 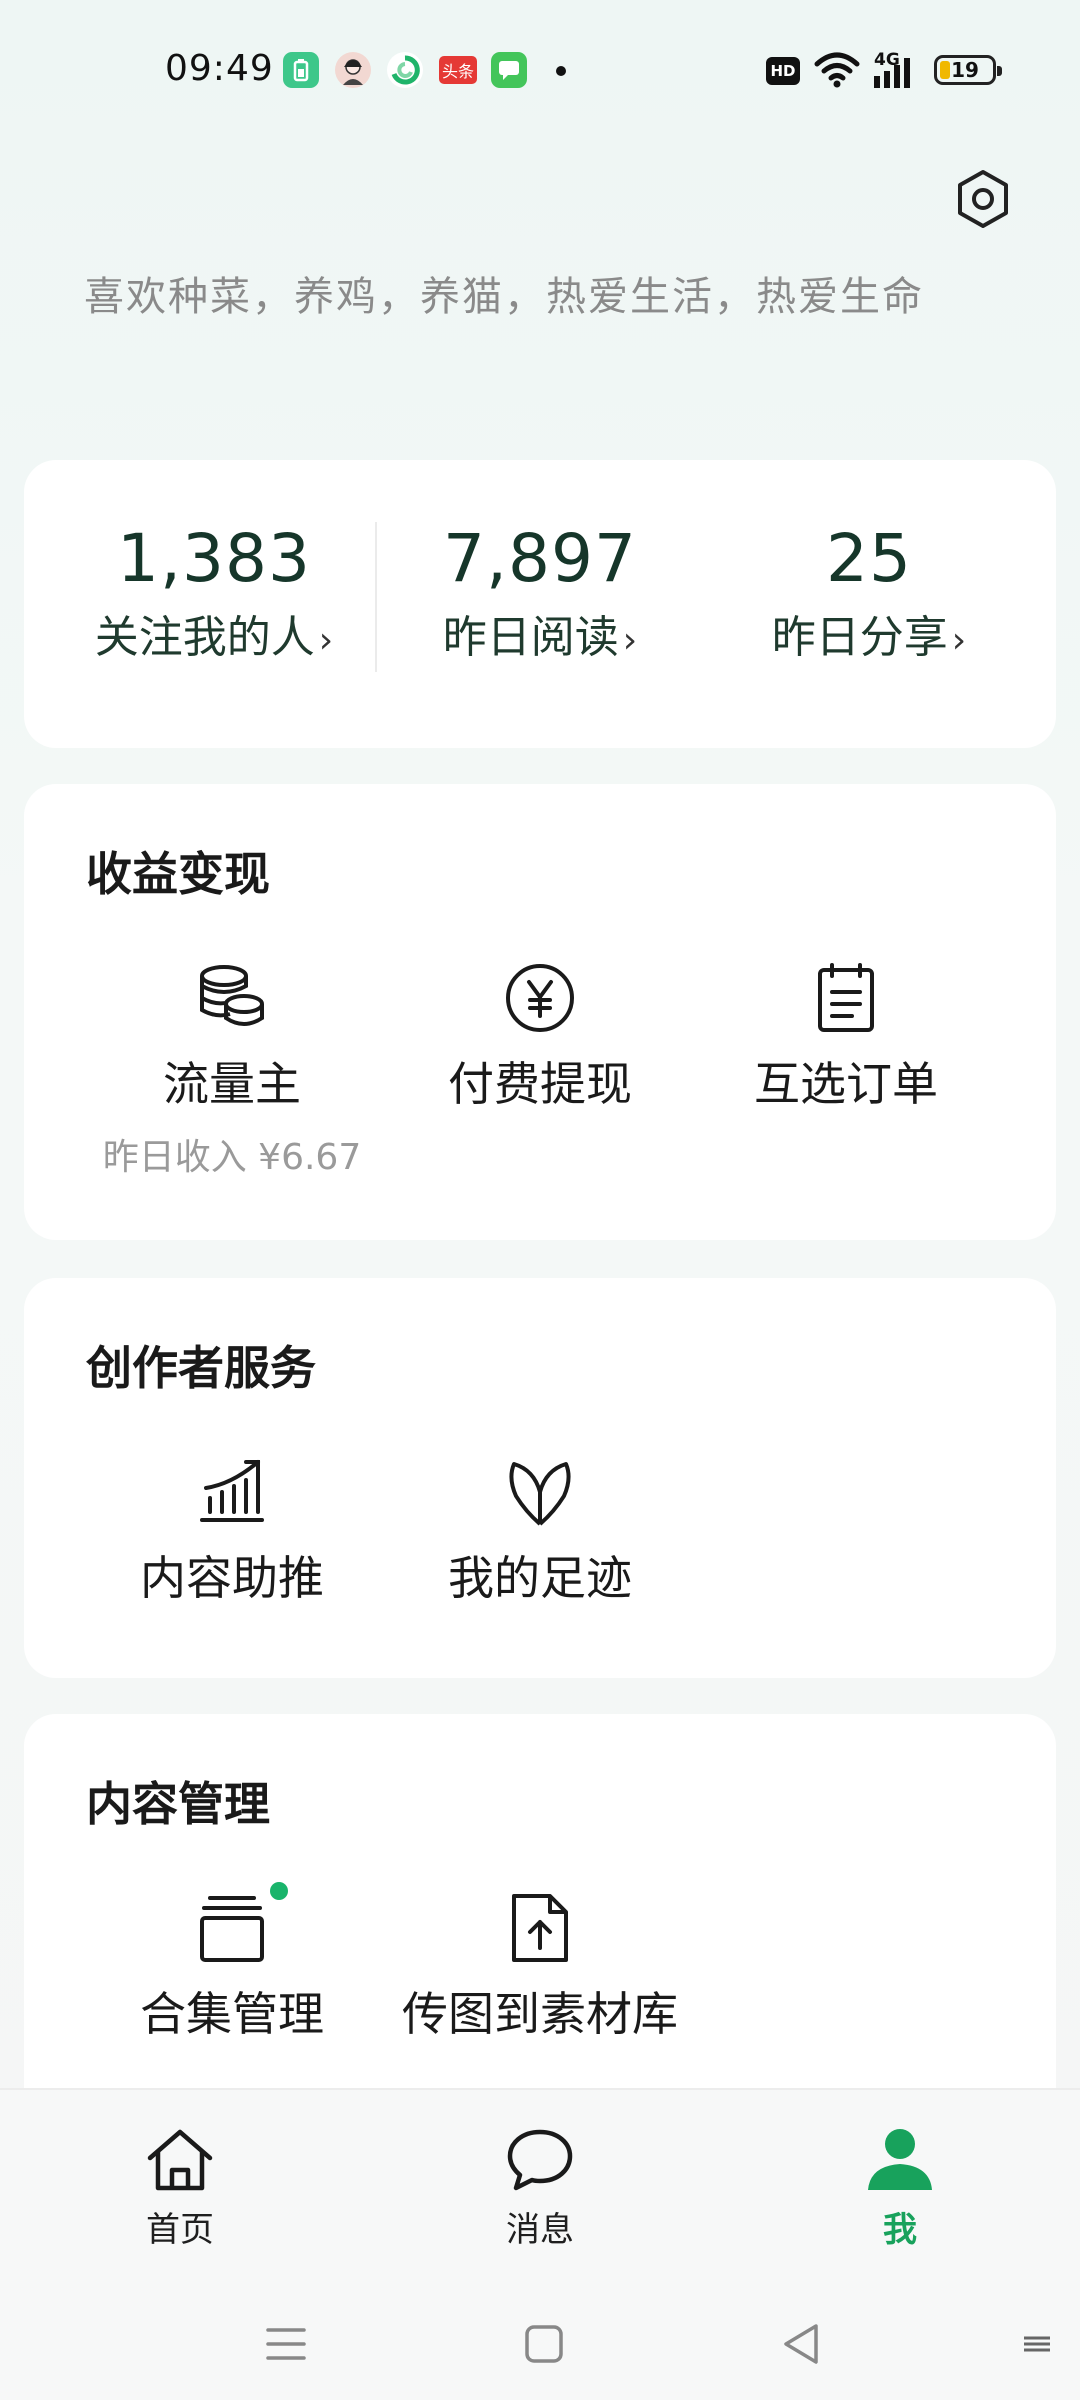 What do you see at coordinates (180, 2160) in the screenshot?
I see `home-icon` at bounding box center [180, 2160].